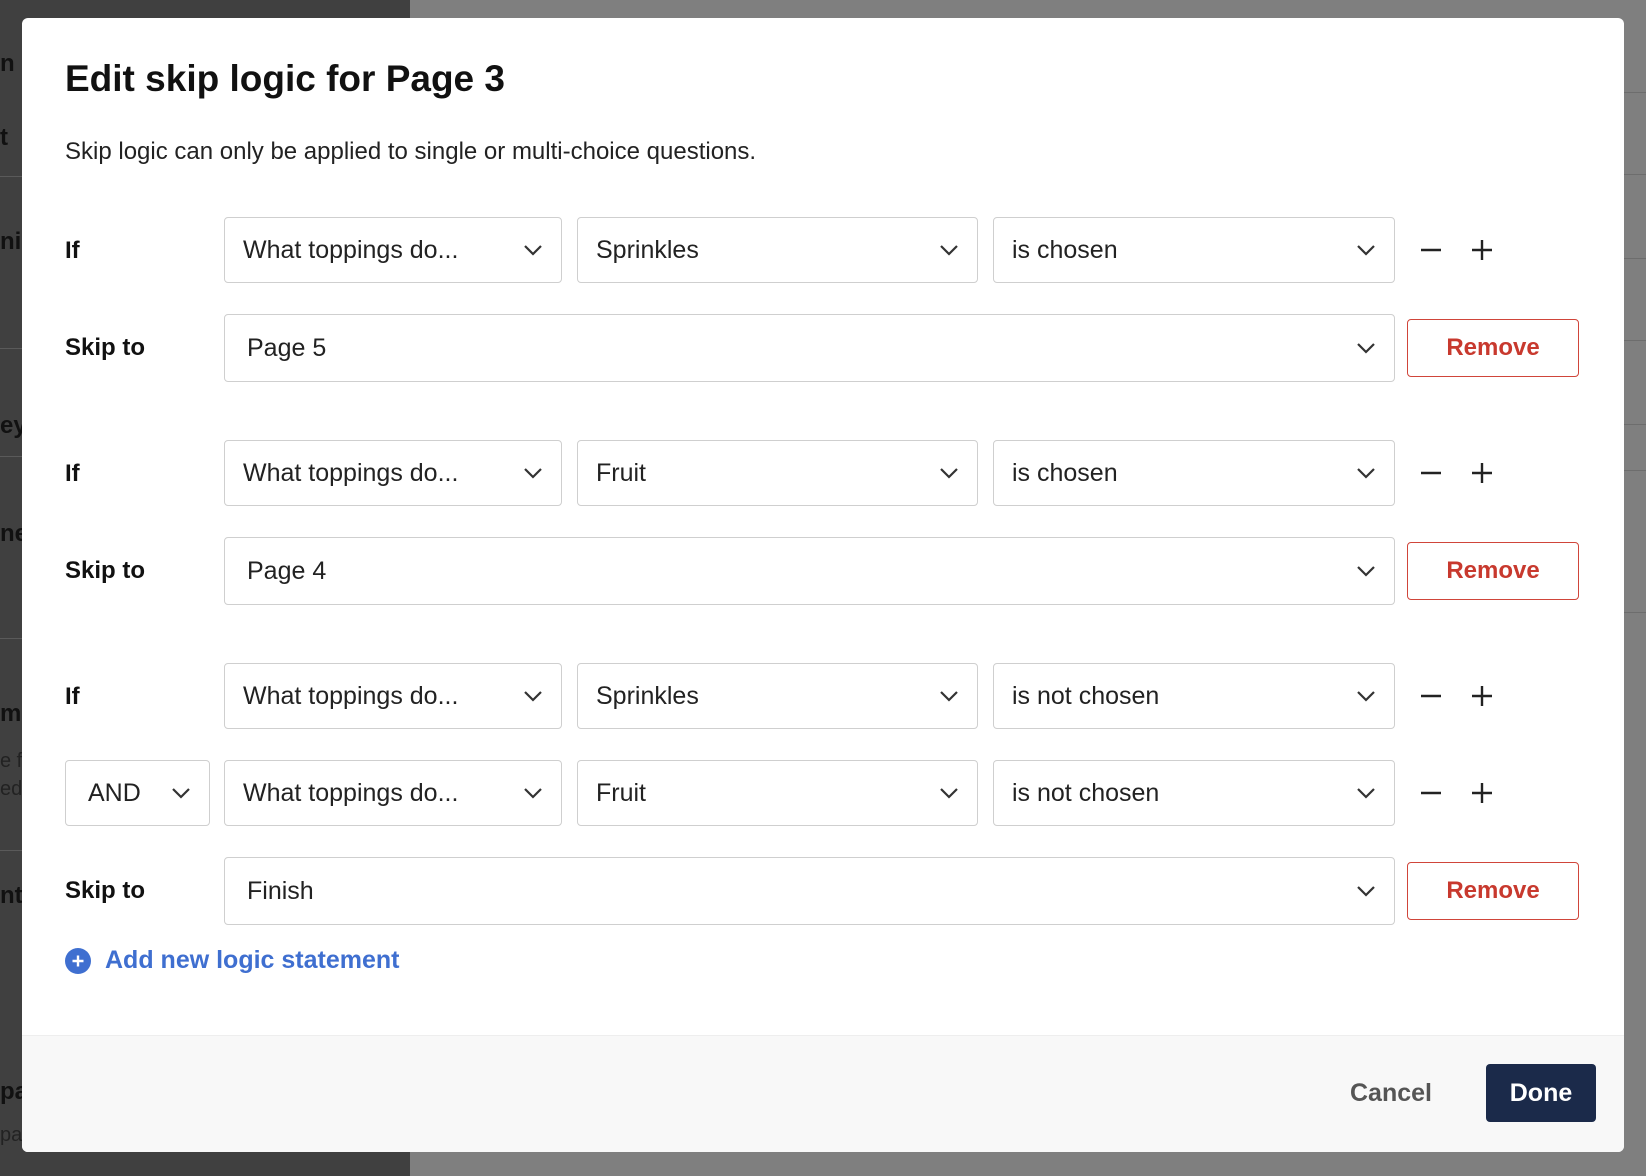  Describe the element at coordinates (809, 571) in the screenshot. I see `skip-to-select: Page 4` at that location.